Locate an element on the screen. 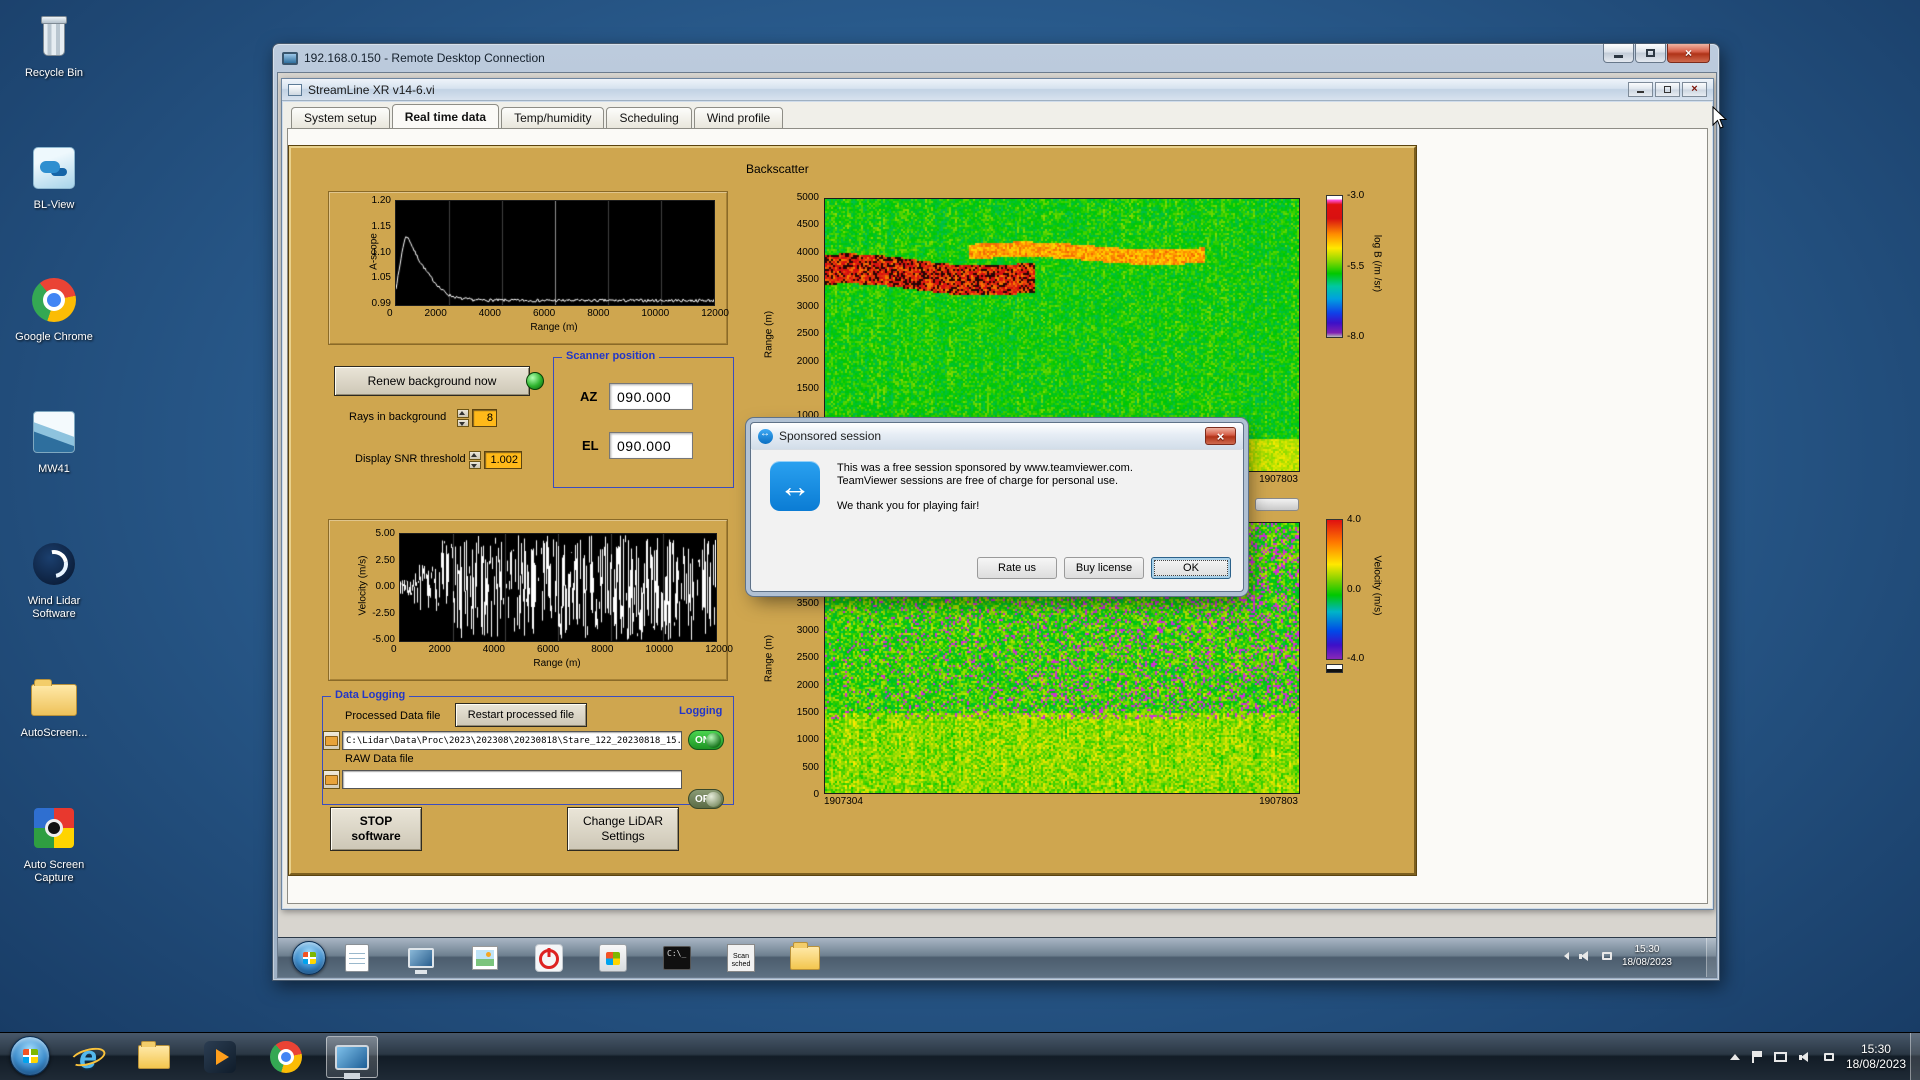  renew-background-button: Renew background now is located at coordinates (432, 381).